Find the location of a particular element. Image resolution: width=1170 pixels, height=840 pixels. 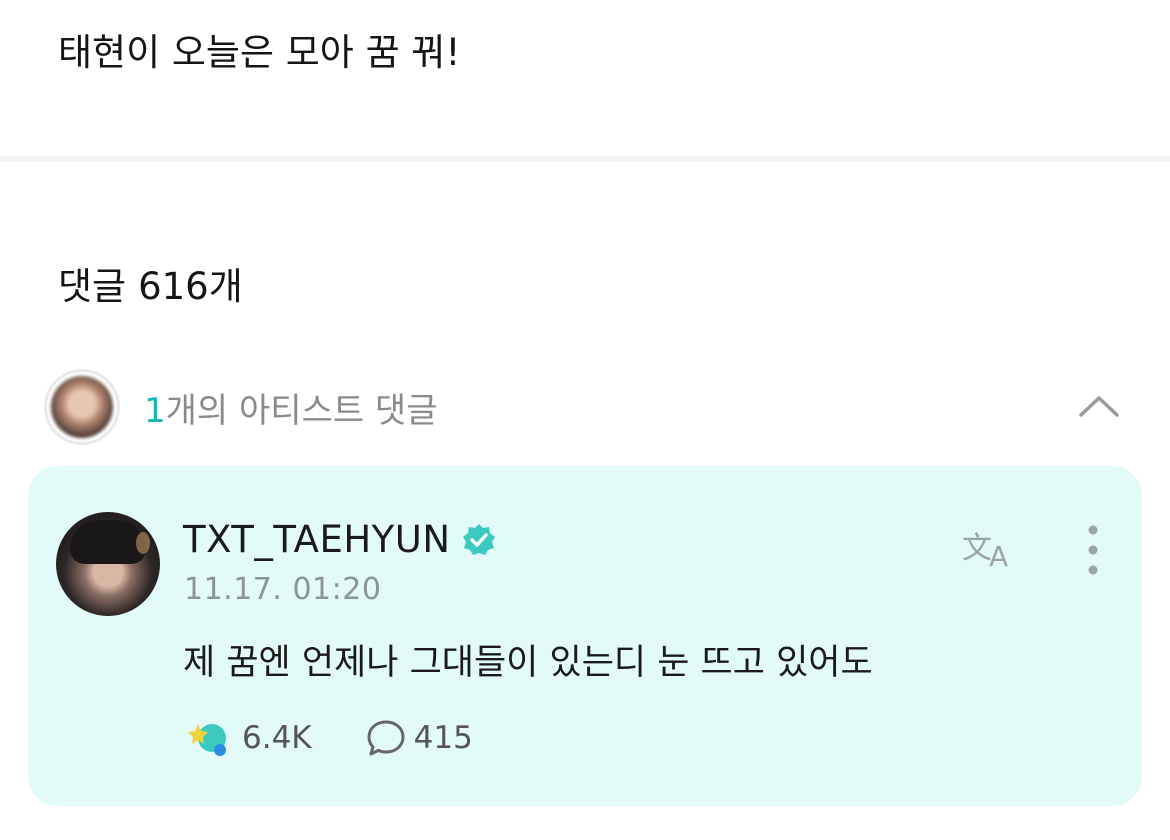

artist-comment-count: 1 is located at coordinates (155, 410).